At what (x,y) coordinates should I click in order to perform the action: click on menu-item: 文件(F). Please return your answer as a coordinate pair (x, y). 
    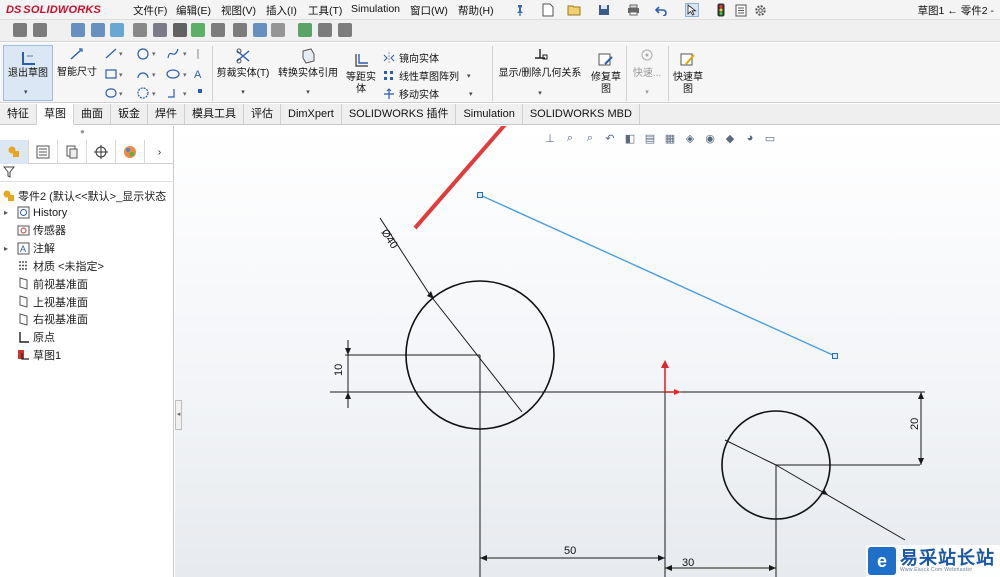
    Looking at the image, I should click on (150, 10).